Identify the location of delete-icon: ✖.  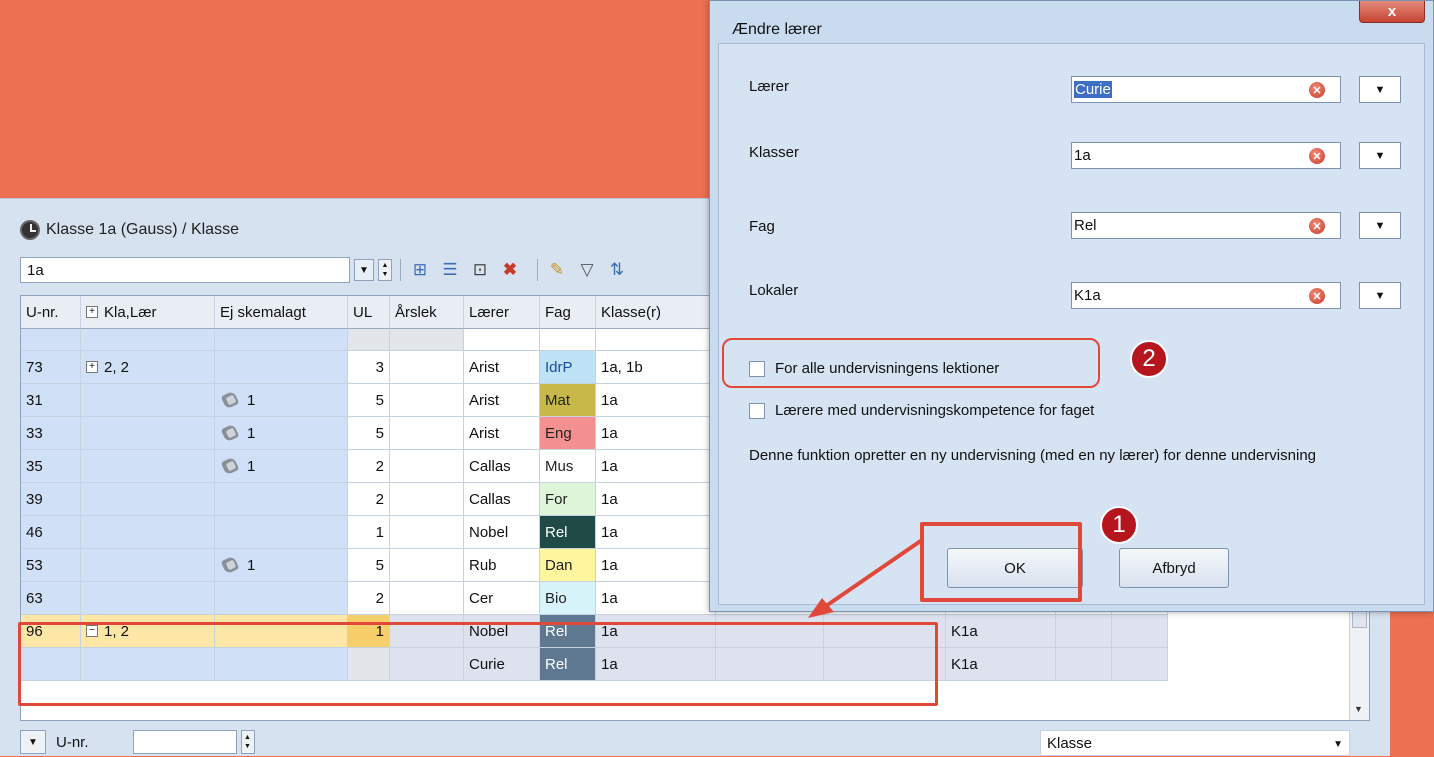
(510, 270).